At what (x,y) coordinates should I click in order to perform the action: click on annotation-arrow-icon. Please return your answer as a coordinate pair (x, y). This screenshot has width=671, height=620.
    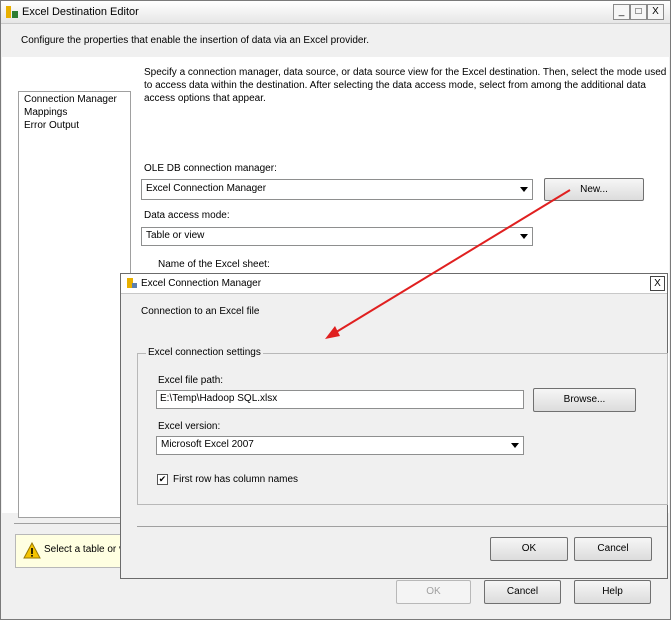
    Looking at the image, I should click on (448, 264).